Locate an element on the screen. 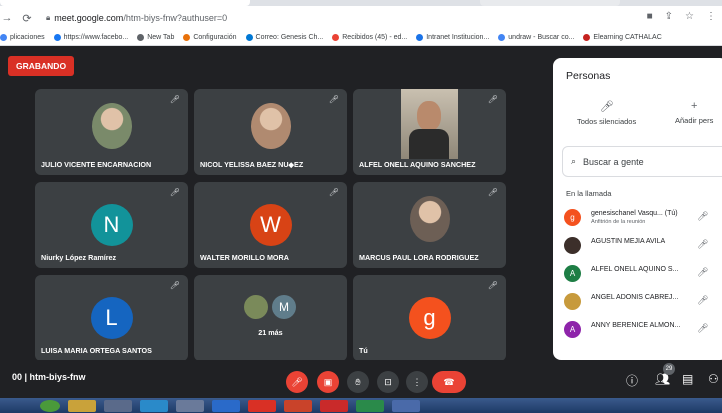  avatar-initial: g is located at coordinates (429, 317).